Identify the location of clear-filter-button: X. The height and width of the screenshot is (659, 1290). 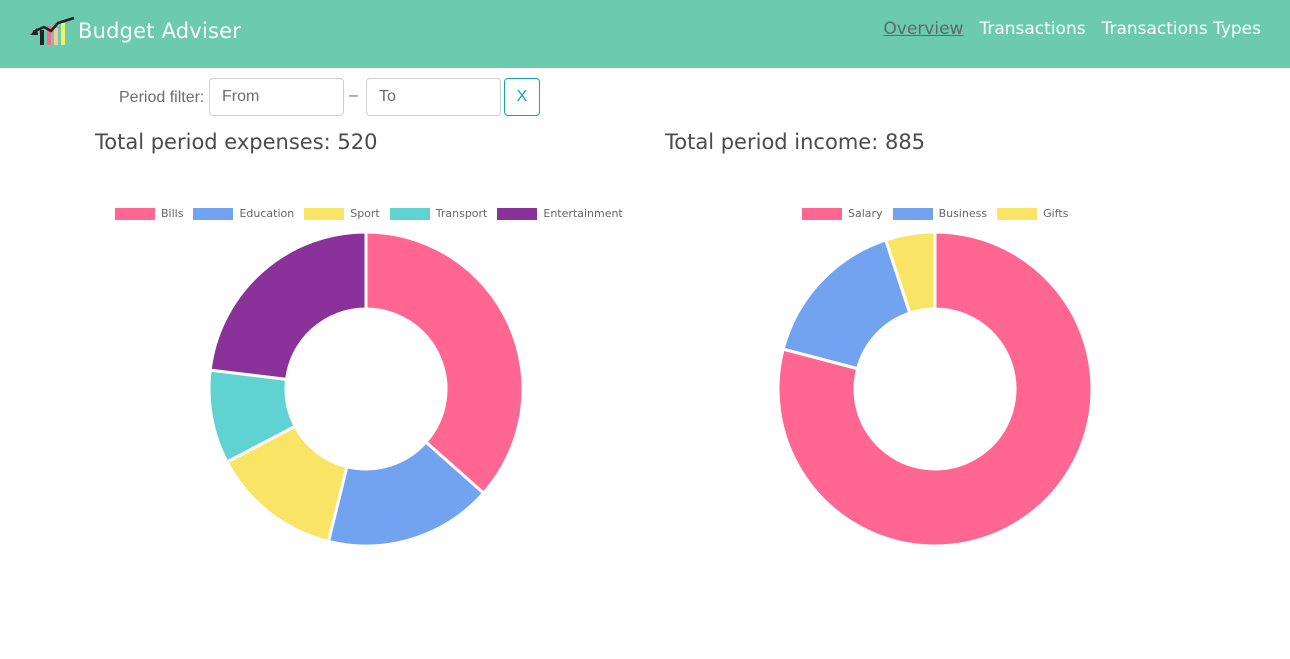
(522, 97).